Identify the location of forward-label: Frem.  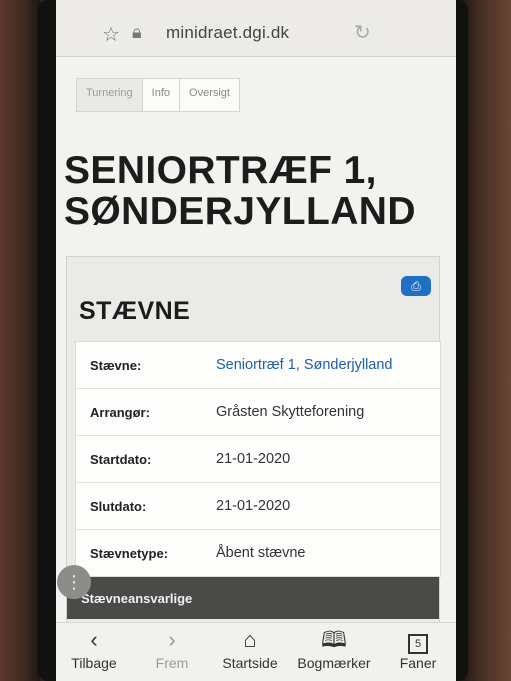
(172, 663).